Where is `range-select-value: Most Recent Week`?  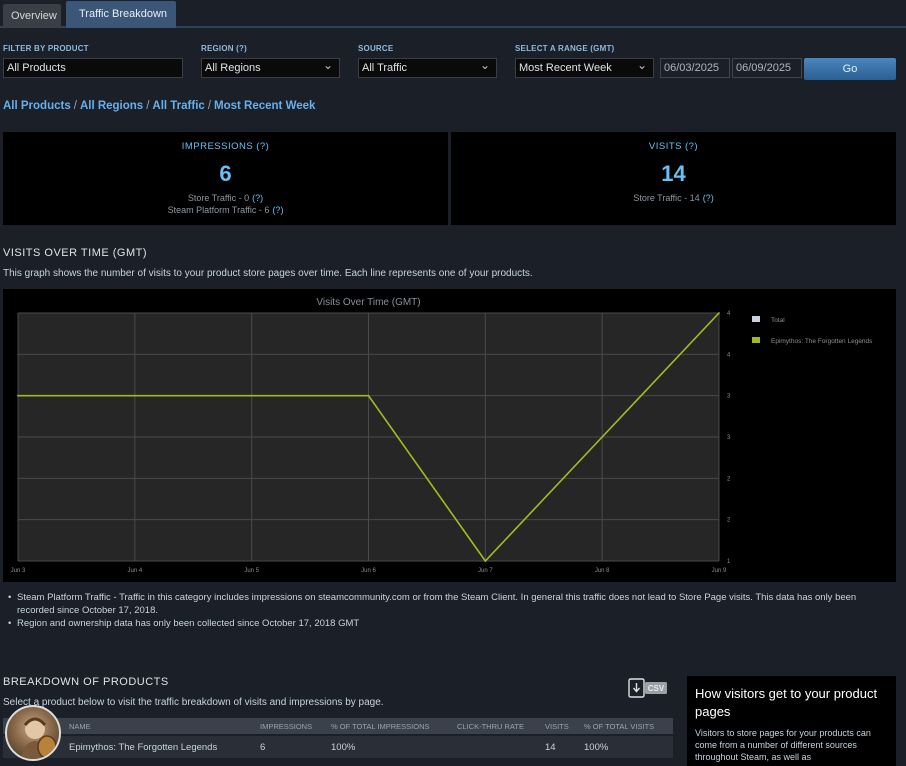 range-select-value: Most Recent Week is located at coordinates (565, 68).